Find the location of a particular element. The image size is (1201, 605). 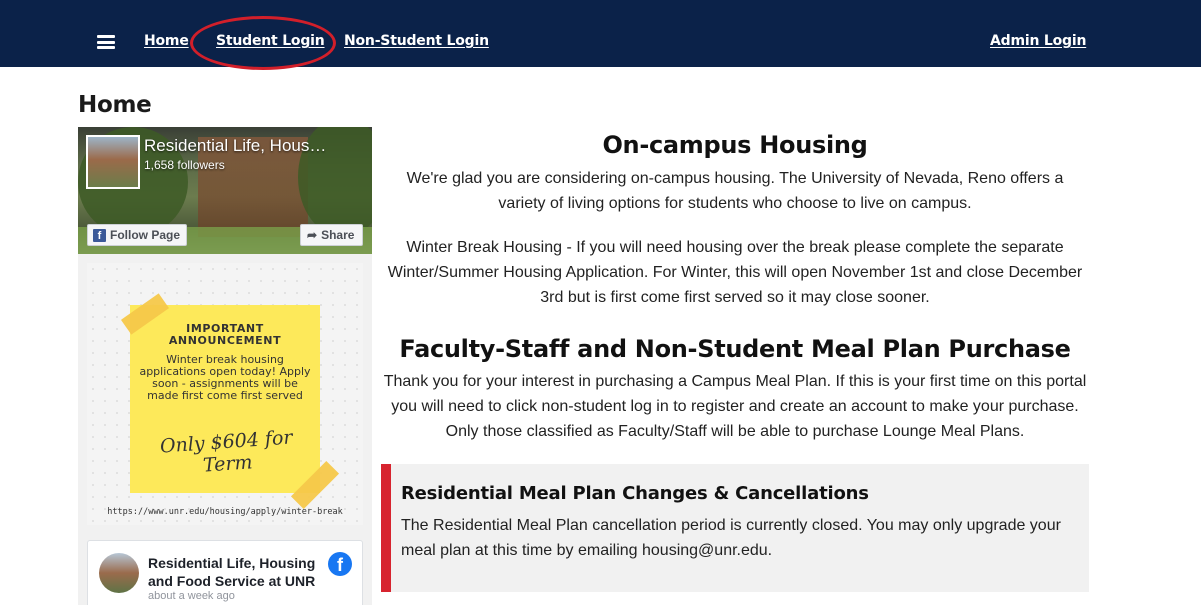

facebook-page-thumbnail is located at coordinates (113, 162).